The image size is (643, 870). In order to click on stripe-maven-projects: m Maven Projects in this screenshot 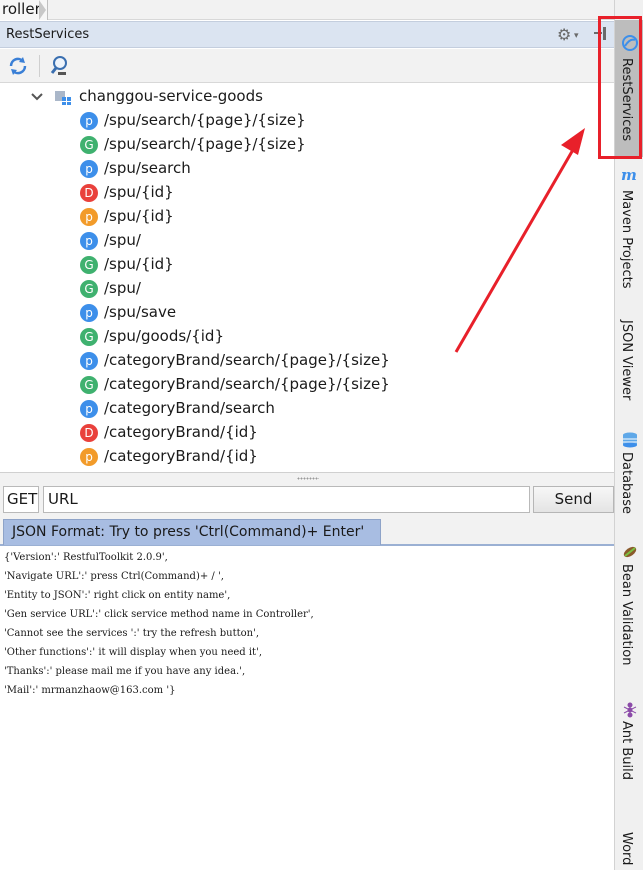, I will do `click(629, 227)`.